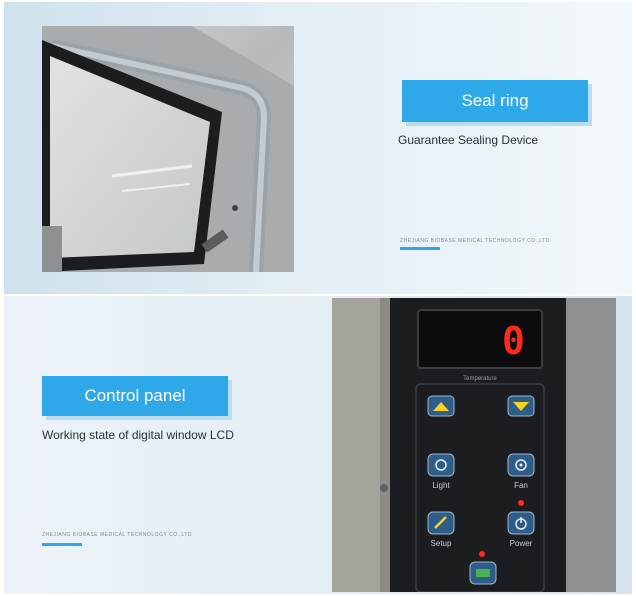 The width and height of the screenshot is (636, 596). What do you see at coordinates (521, 543) in the screenshot?
I see `power-key-label: Power` at bounding box center [521, 543].